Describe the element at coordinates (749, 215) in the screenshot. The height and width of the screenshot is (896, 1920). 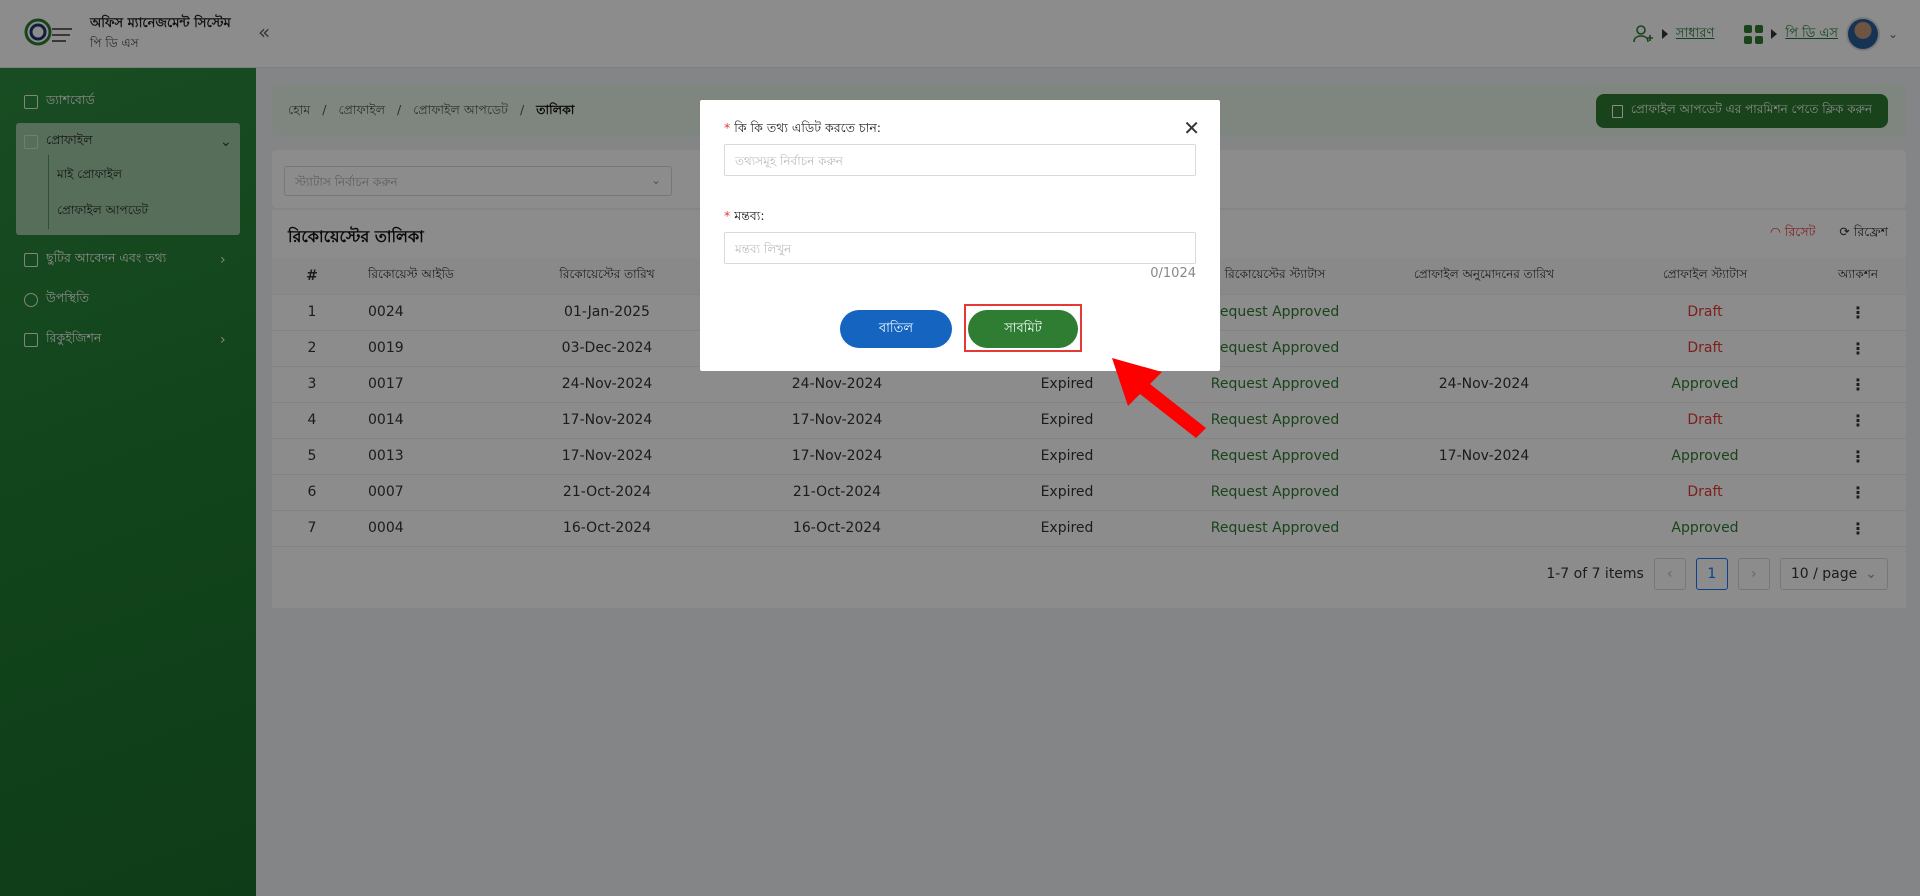
I see `field2-label-text: মন্তব্য:` at that location.